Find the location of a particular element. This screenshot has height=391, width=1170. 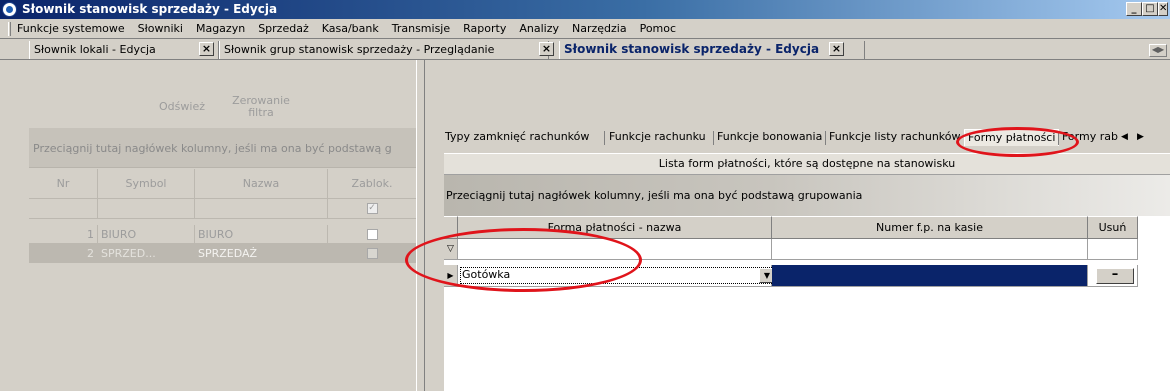

payment-form-dropdown: Gotówka ▼ is located at coordinates (618, 275).